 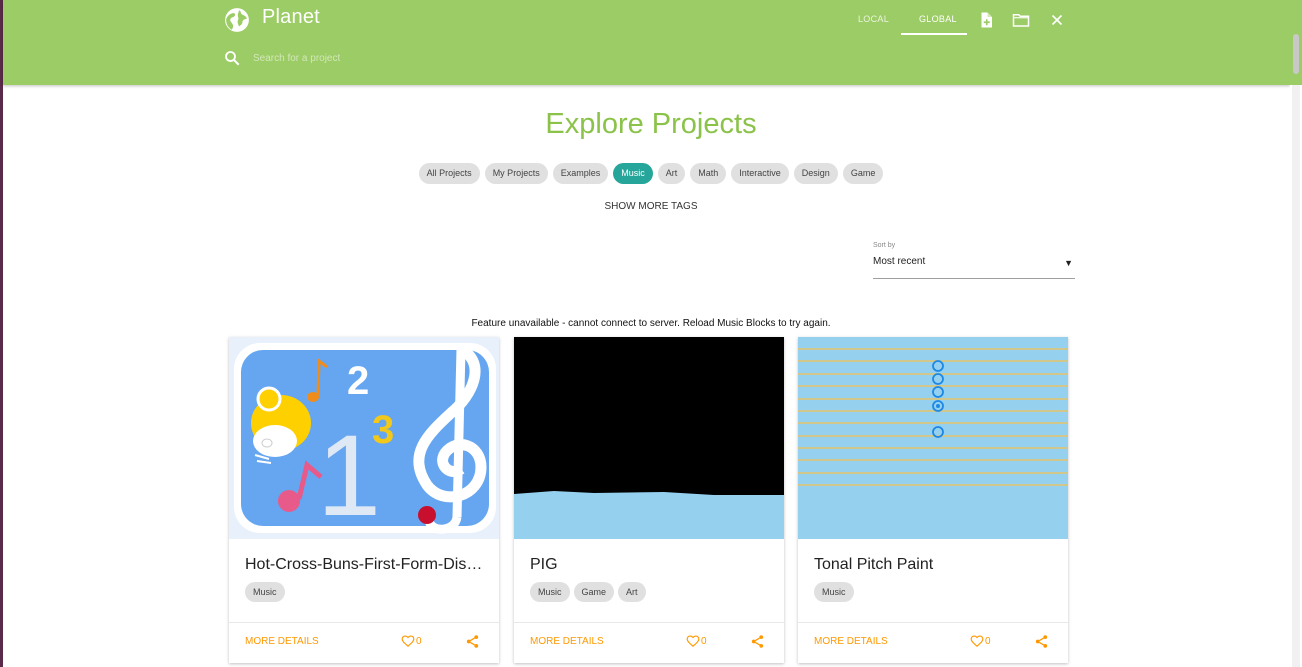 What do you see at coordinates (934, 34) in the screenshot?
I see `active-tab-indicator` at bounding box center [934, 34].